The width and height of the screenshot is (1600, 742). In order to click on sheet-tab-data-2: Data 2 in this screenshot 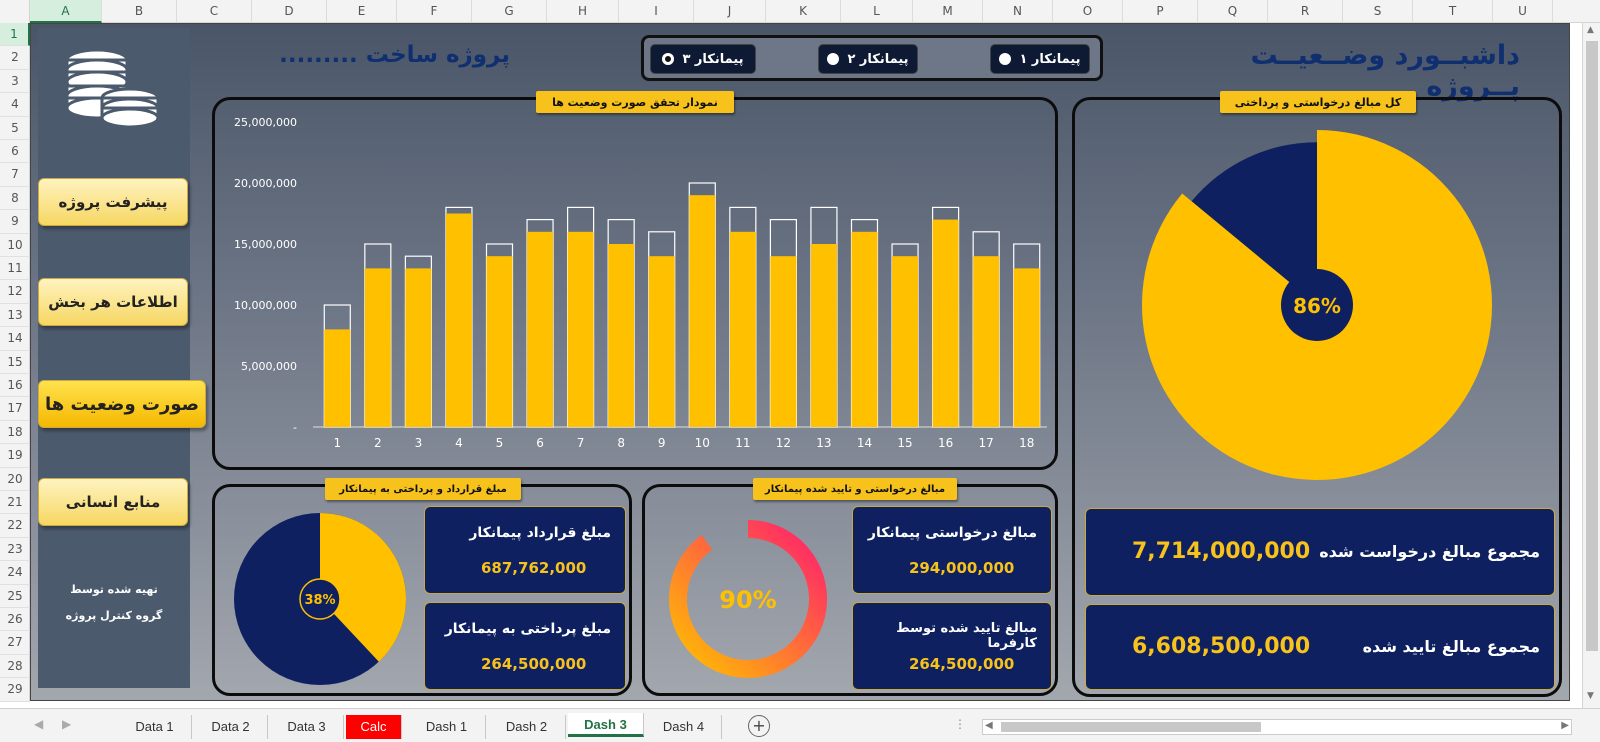, I will do `click(231, 727)`.